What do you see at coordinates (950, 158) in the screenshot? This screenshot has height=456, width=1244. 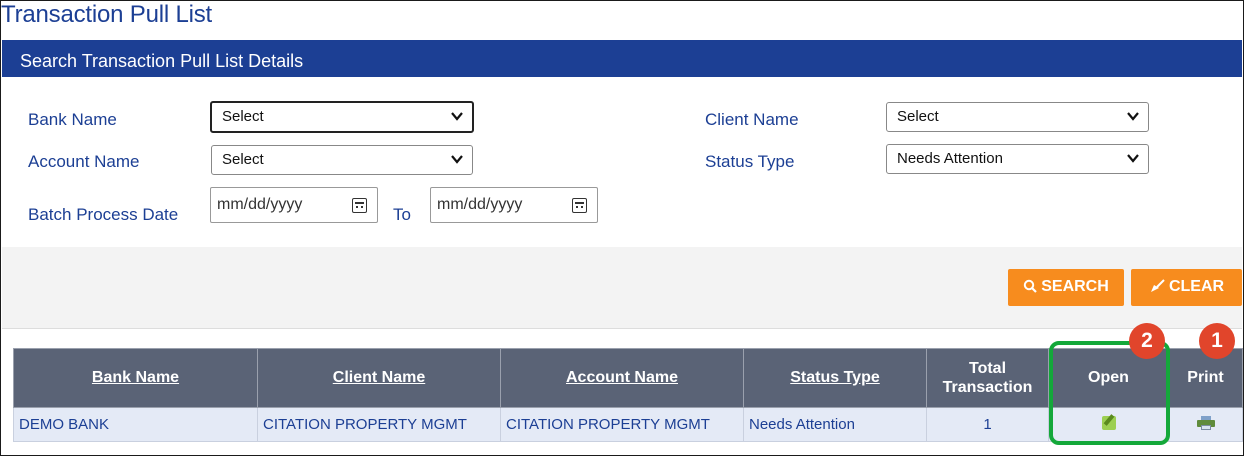 I see `status-type-select-value: Needs Attention` at bounding box center [950, 158].